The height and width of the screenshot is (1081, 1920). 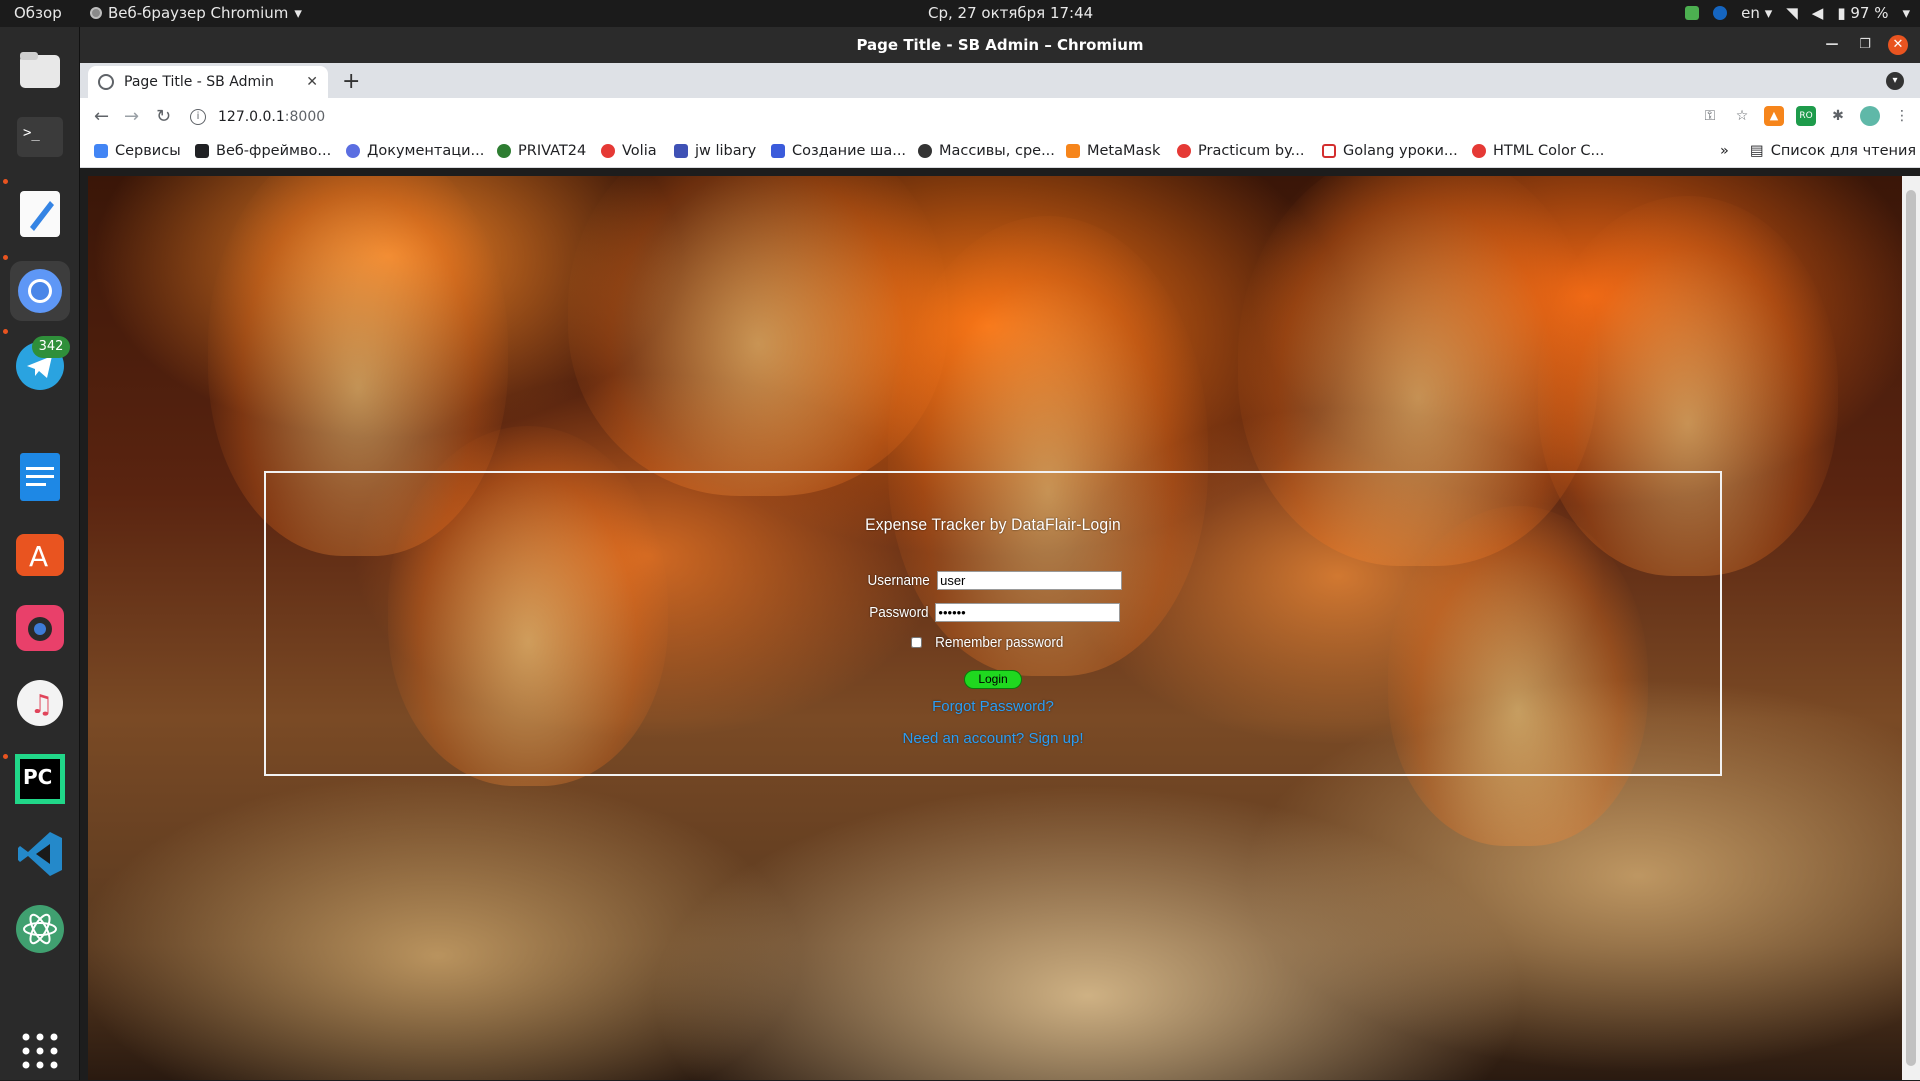 I want to click on ro-extension-icon: RO, so click(x=1806, y=116).